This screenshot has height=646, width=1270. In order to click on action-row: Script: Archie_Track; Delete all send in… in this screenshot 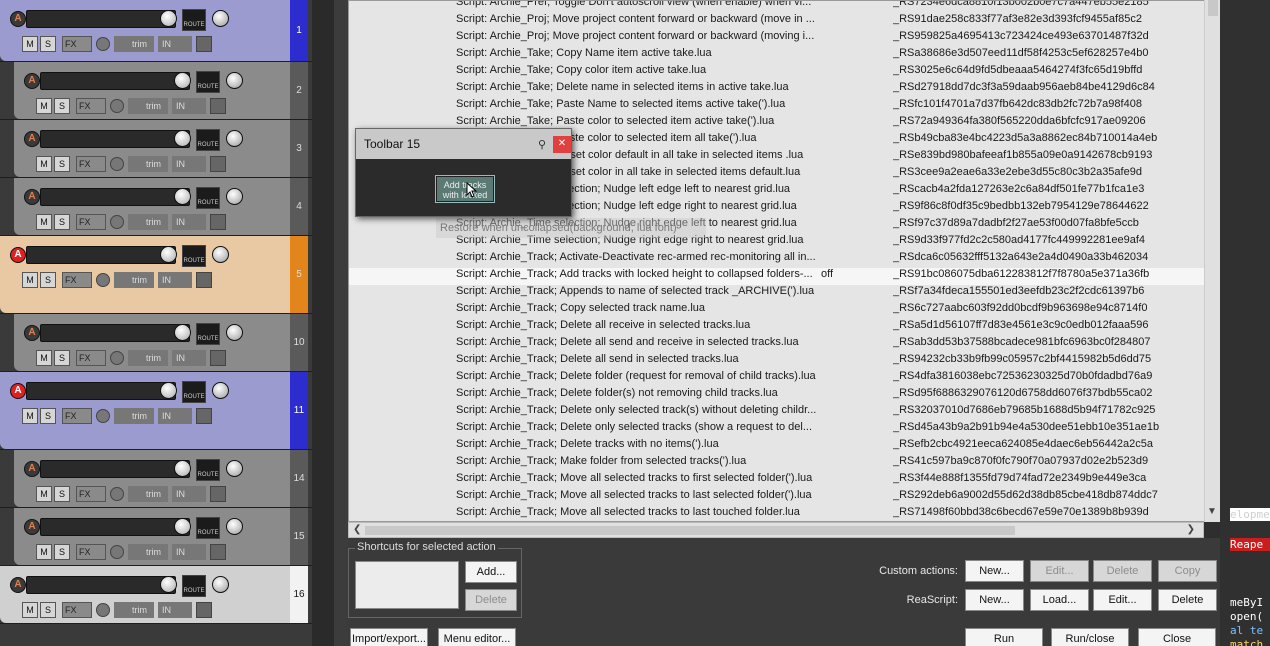, I will do `click(777, 361)`.